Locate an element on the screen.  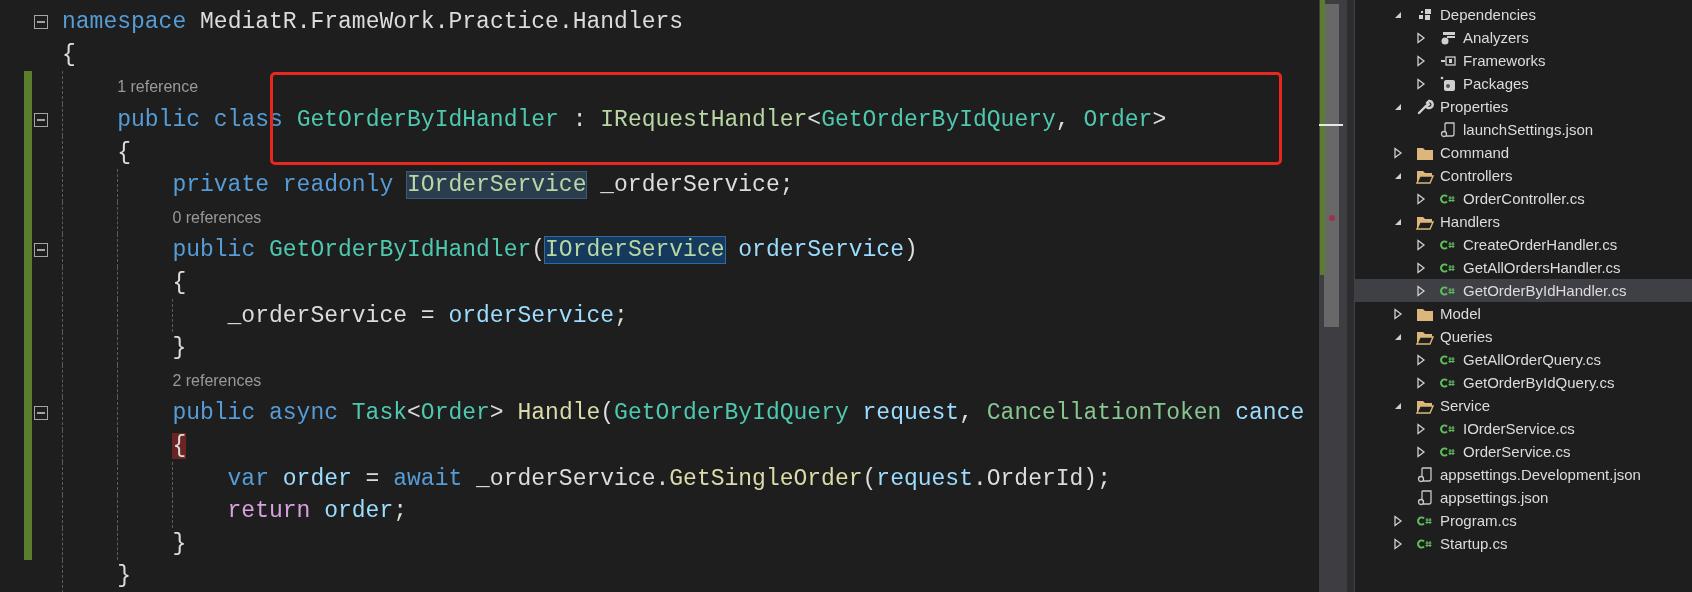
tree-item: Dependencies is located at coordinates (1523, 14).